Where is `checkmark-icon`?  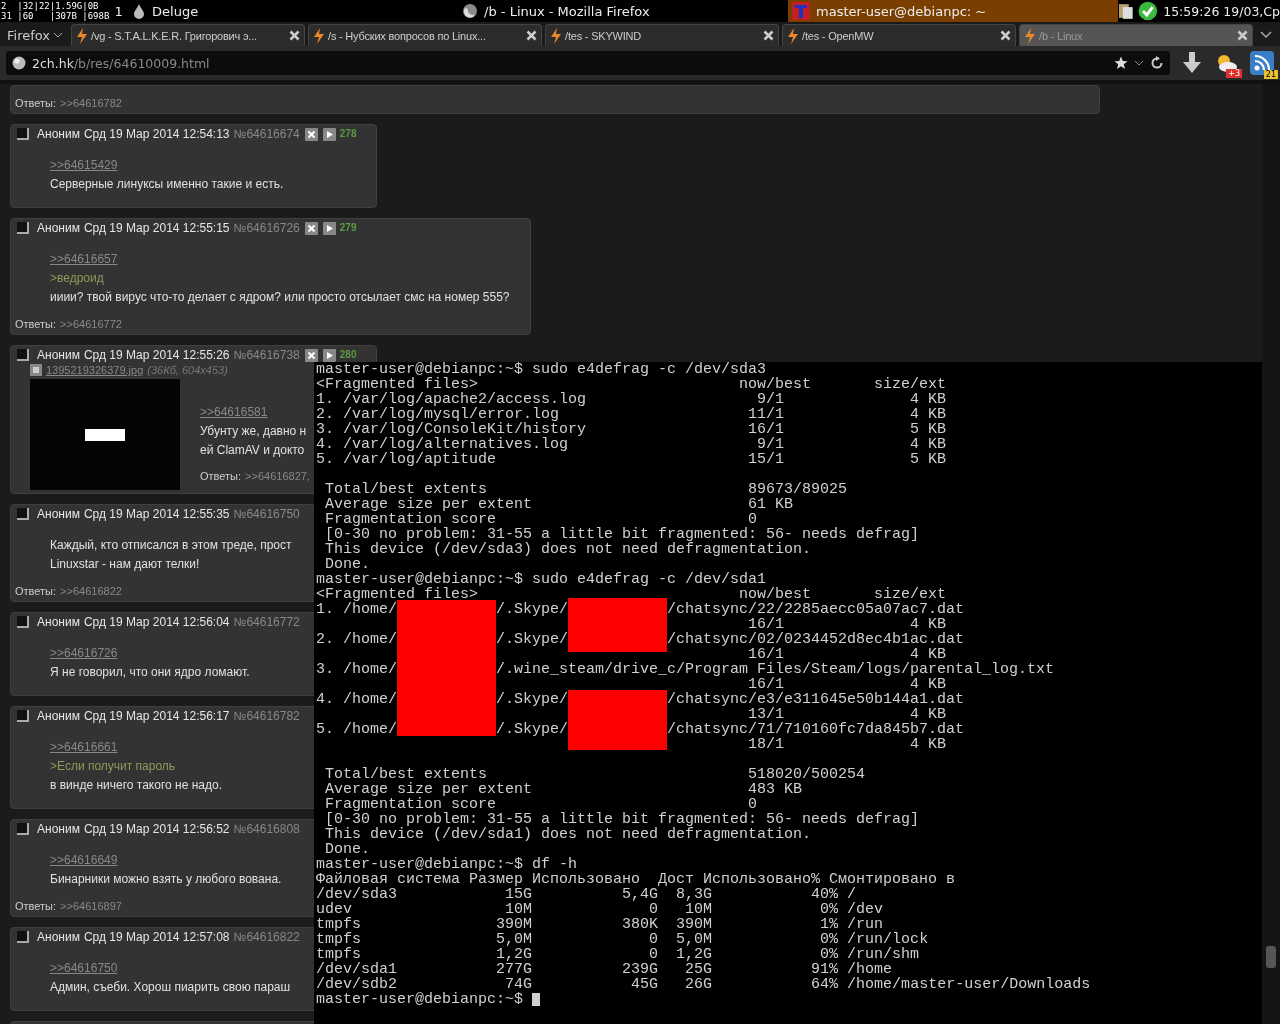
checkmark-icon is located at coordinates (1147, 11).